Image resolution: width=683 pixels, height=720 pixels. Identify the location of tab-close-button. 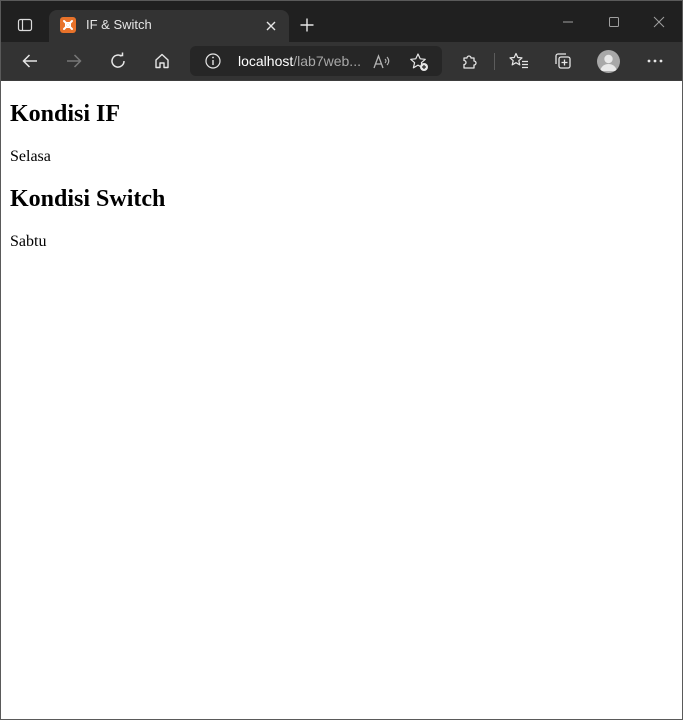
(271, 26).